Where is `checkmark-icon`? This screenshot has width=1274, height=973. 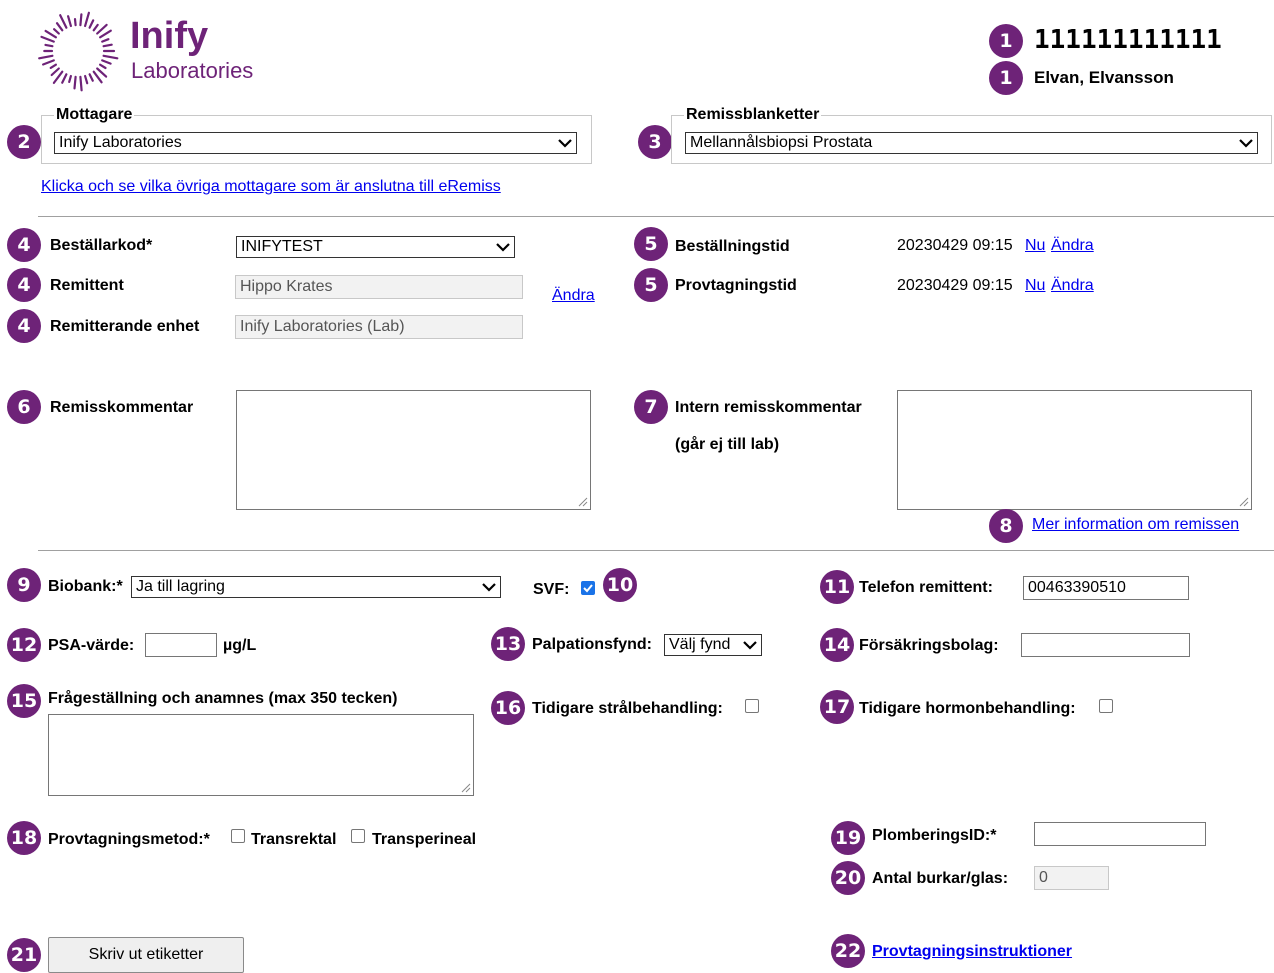
checkmark-icon is located at coordinates (588, 588).